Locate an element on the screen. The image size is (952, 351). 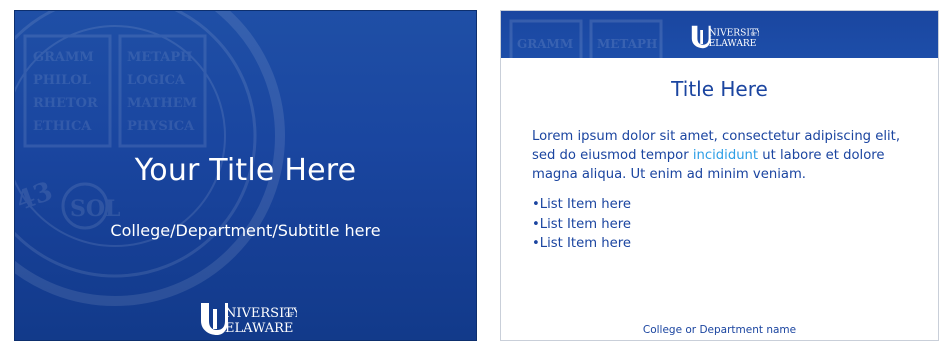
slide-footer: College or Department name is located at coordinates (719, 330).